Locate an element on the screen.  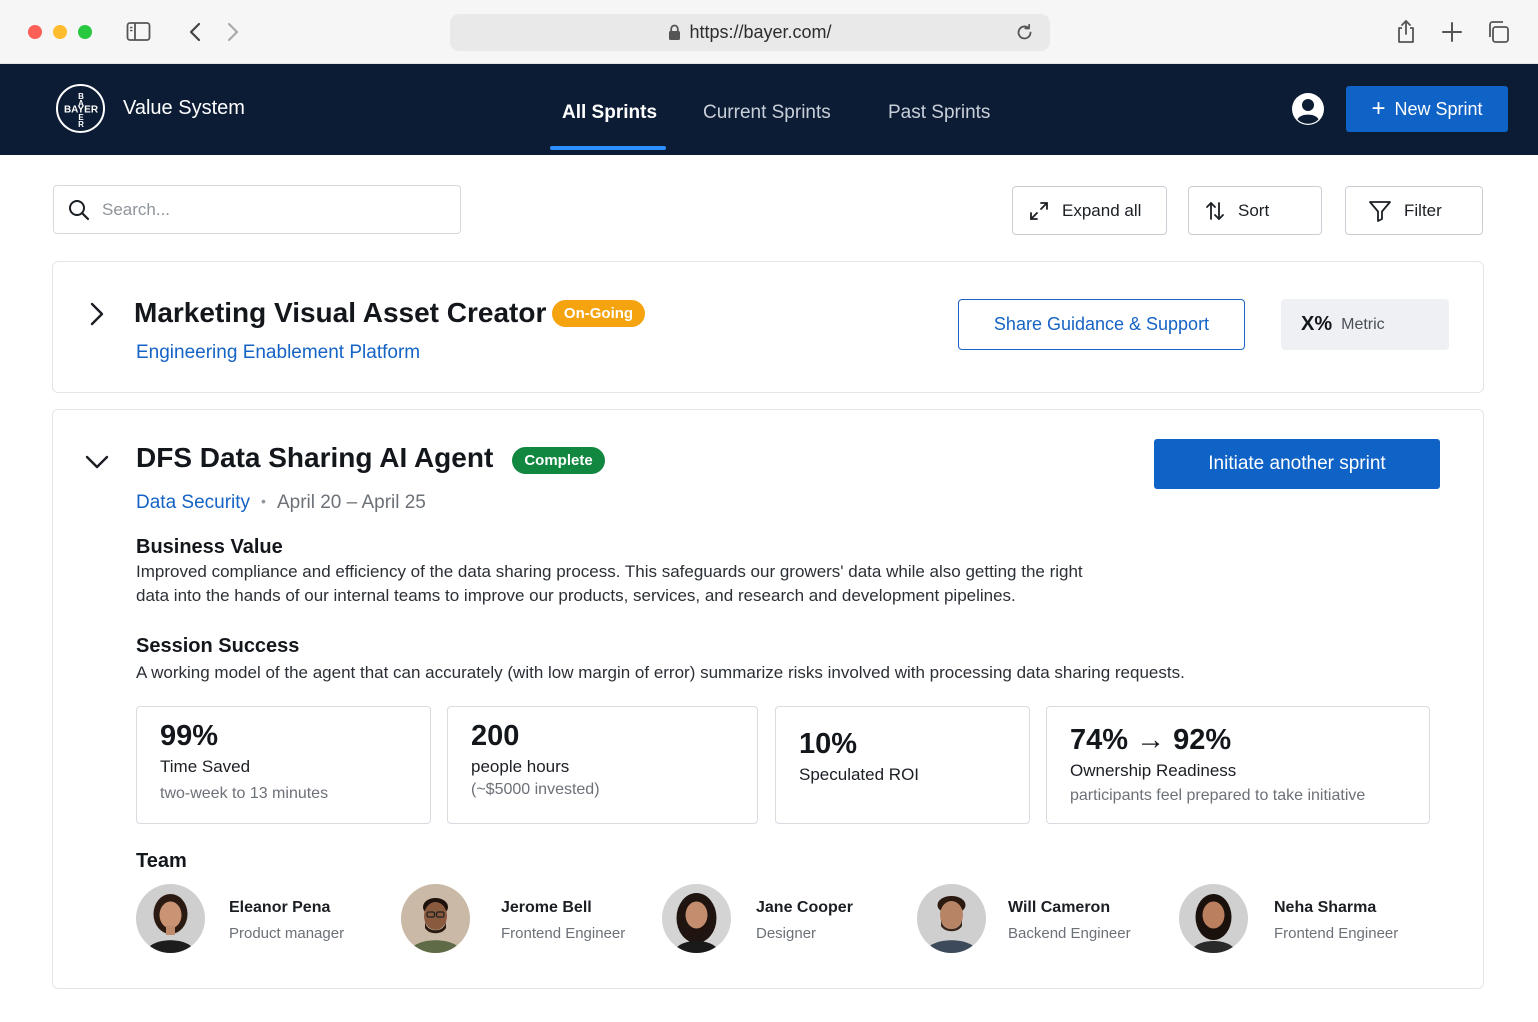
active-tab-indicator is located at coordinates (608, 148).